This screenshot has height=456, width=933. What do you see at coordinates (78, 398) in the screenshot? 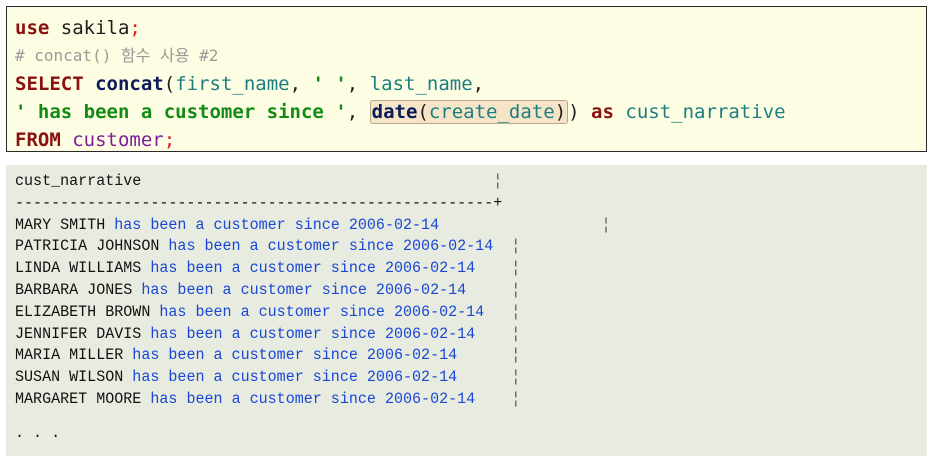
I see `customer-name: MARGARET MOORE` at bounding box center [78, 398].